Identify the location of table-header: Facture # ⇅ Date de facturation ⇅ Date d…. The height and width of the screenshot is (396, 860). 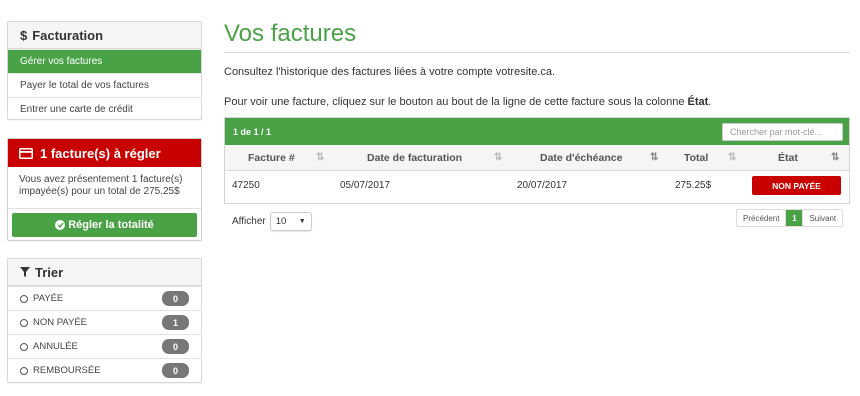
(537, 158).